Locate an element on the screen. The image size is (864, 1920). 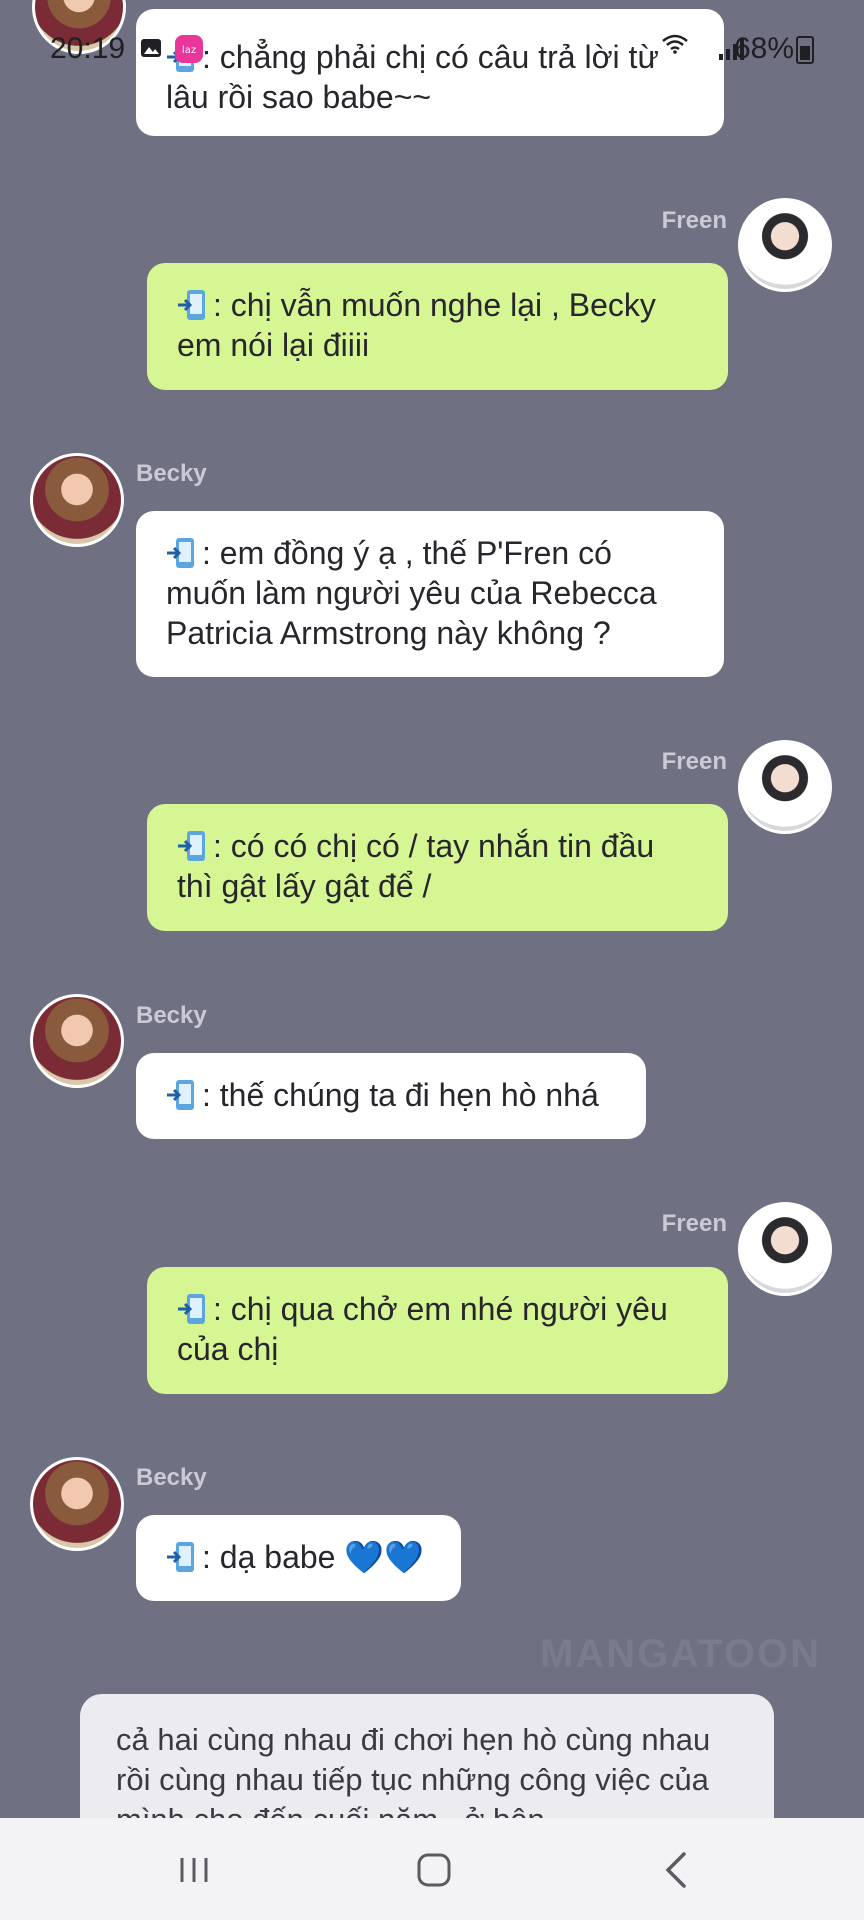
svg-text: laz is located at coordinates (189, 50).